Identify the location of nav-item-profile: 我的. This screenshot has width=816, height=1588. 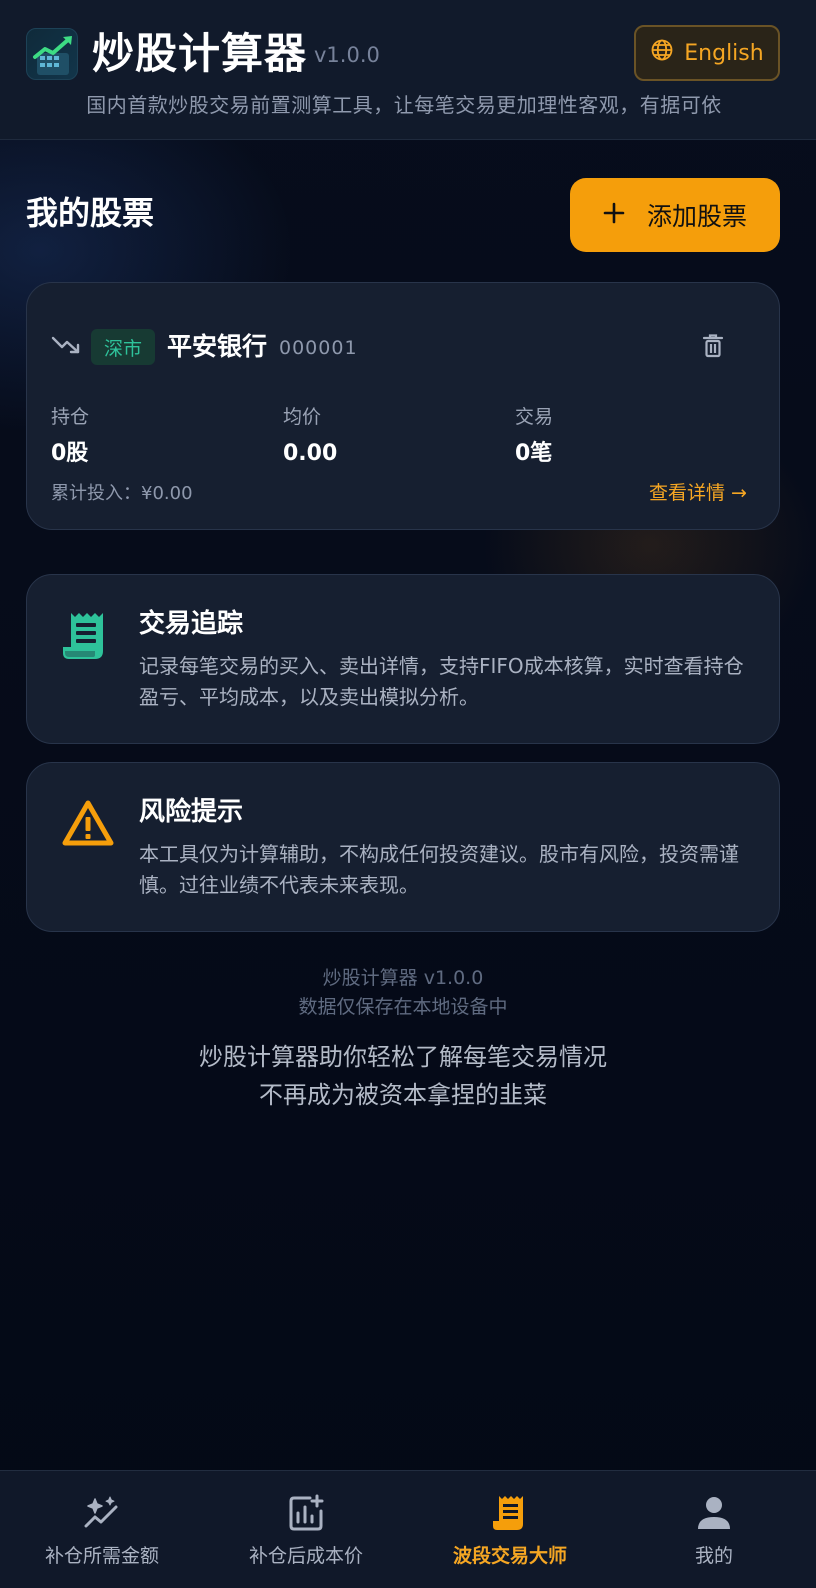
(714, 1529).